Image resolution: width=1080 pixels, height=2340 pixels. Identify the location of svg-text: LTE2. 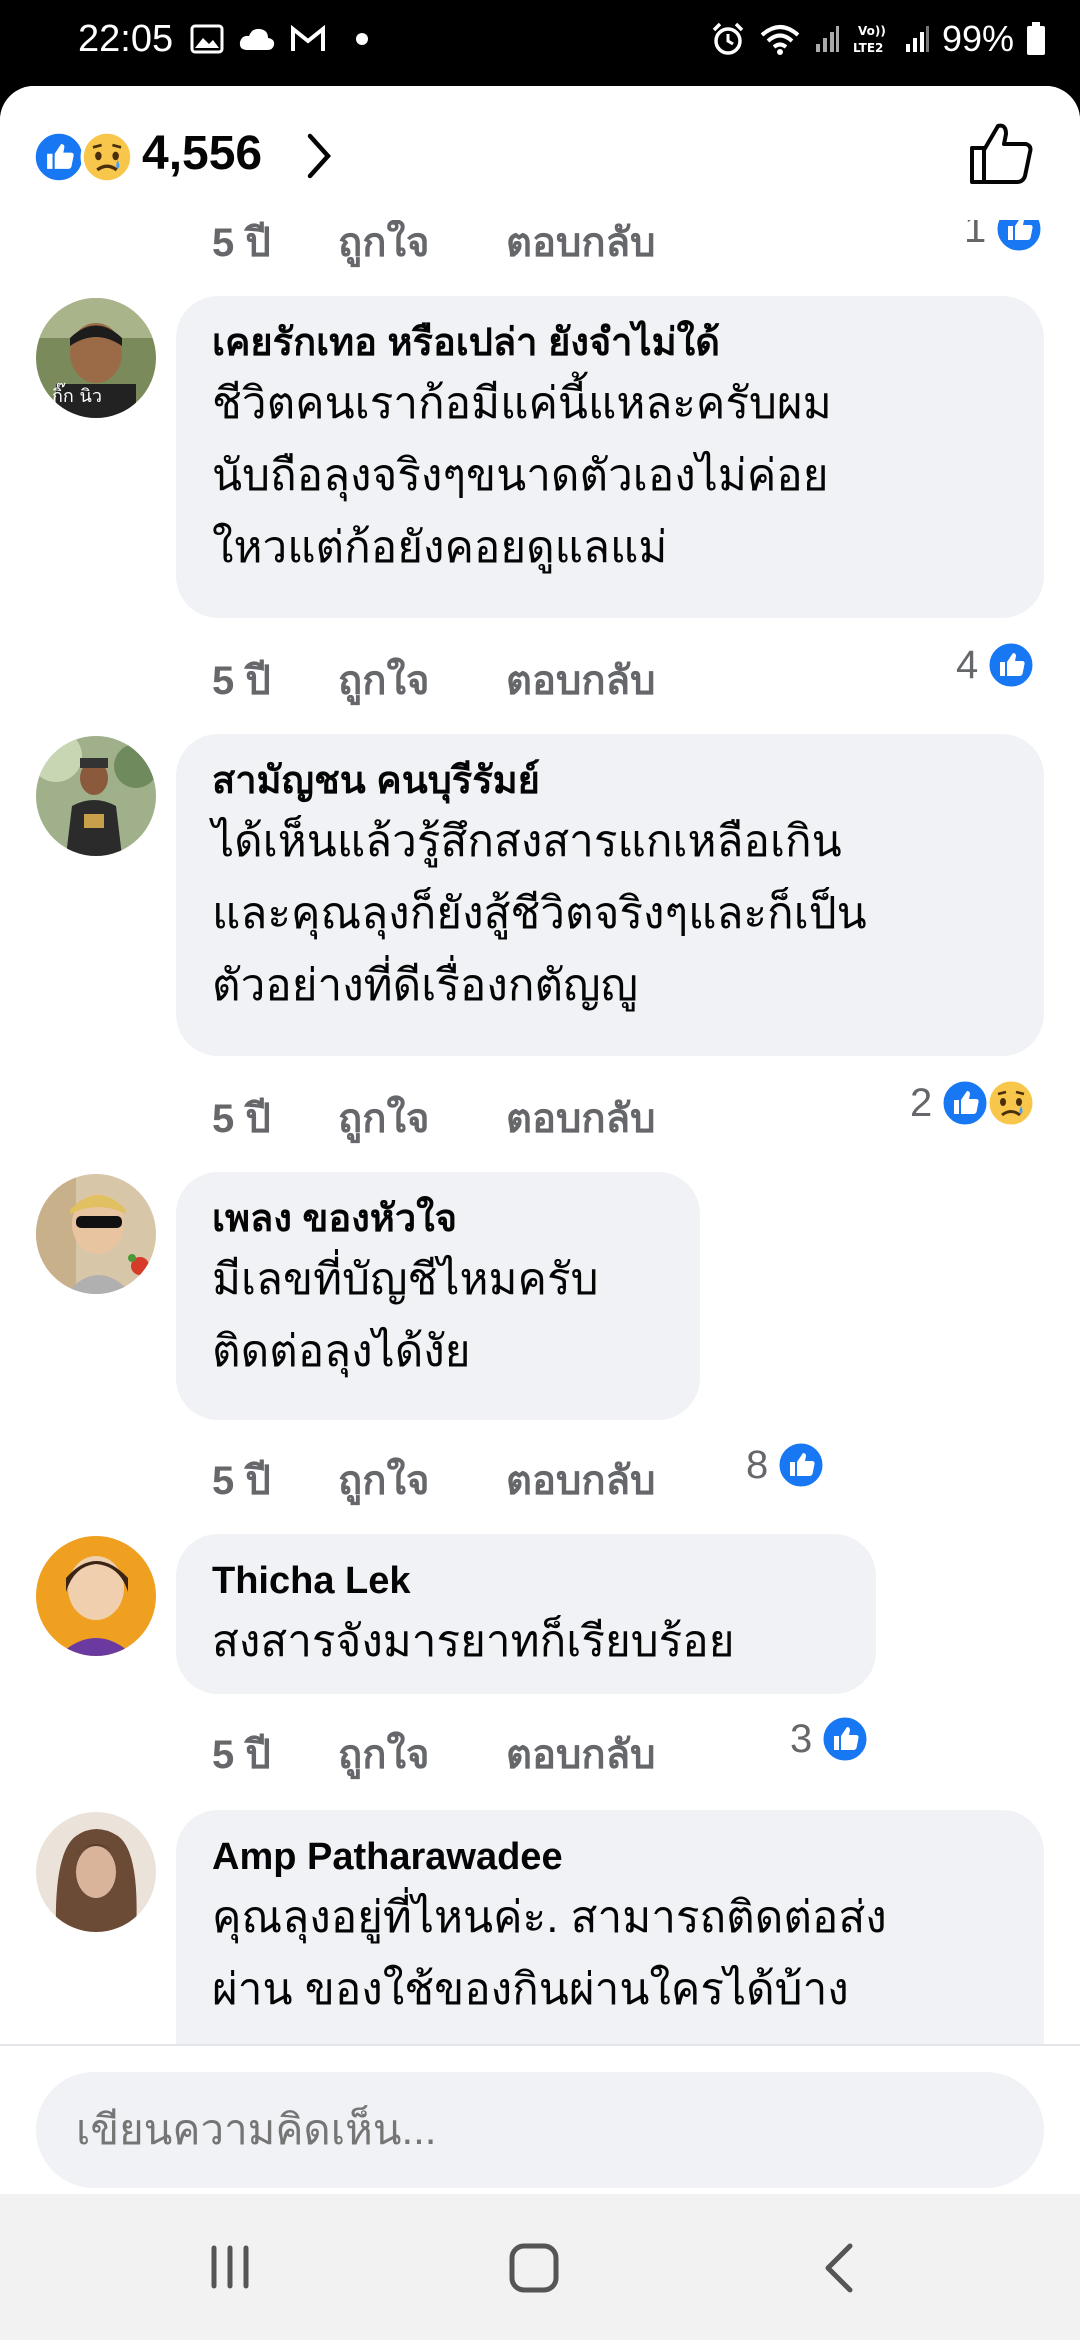
(868, 48).